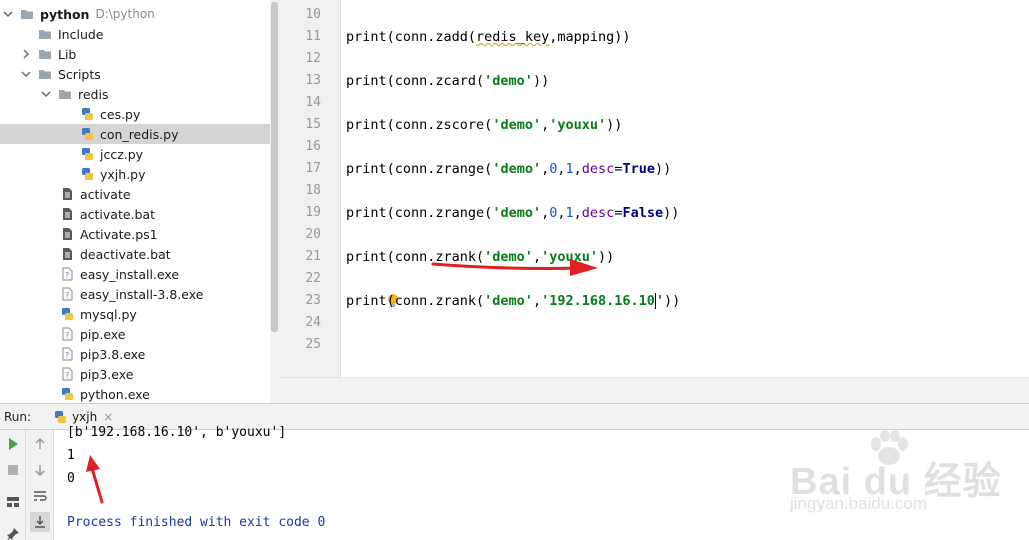 This screenshot has height=540, width=1029. Describe the element at coordinates (313, 278) in the screenshot. I see `line-number: 22` at that location.